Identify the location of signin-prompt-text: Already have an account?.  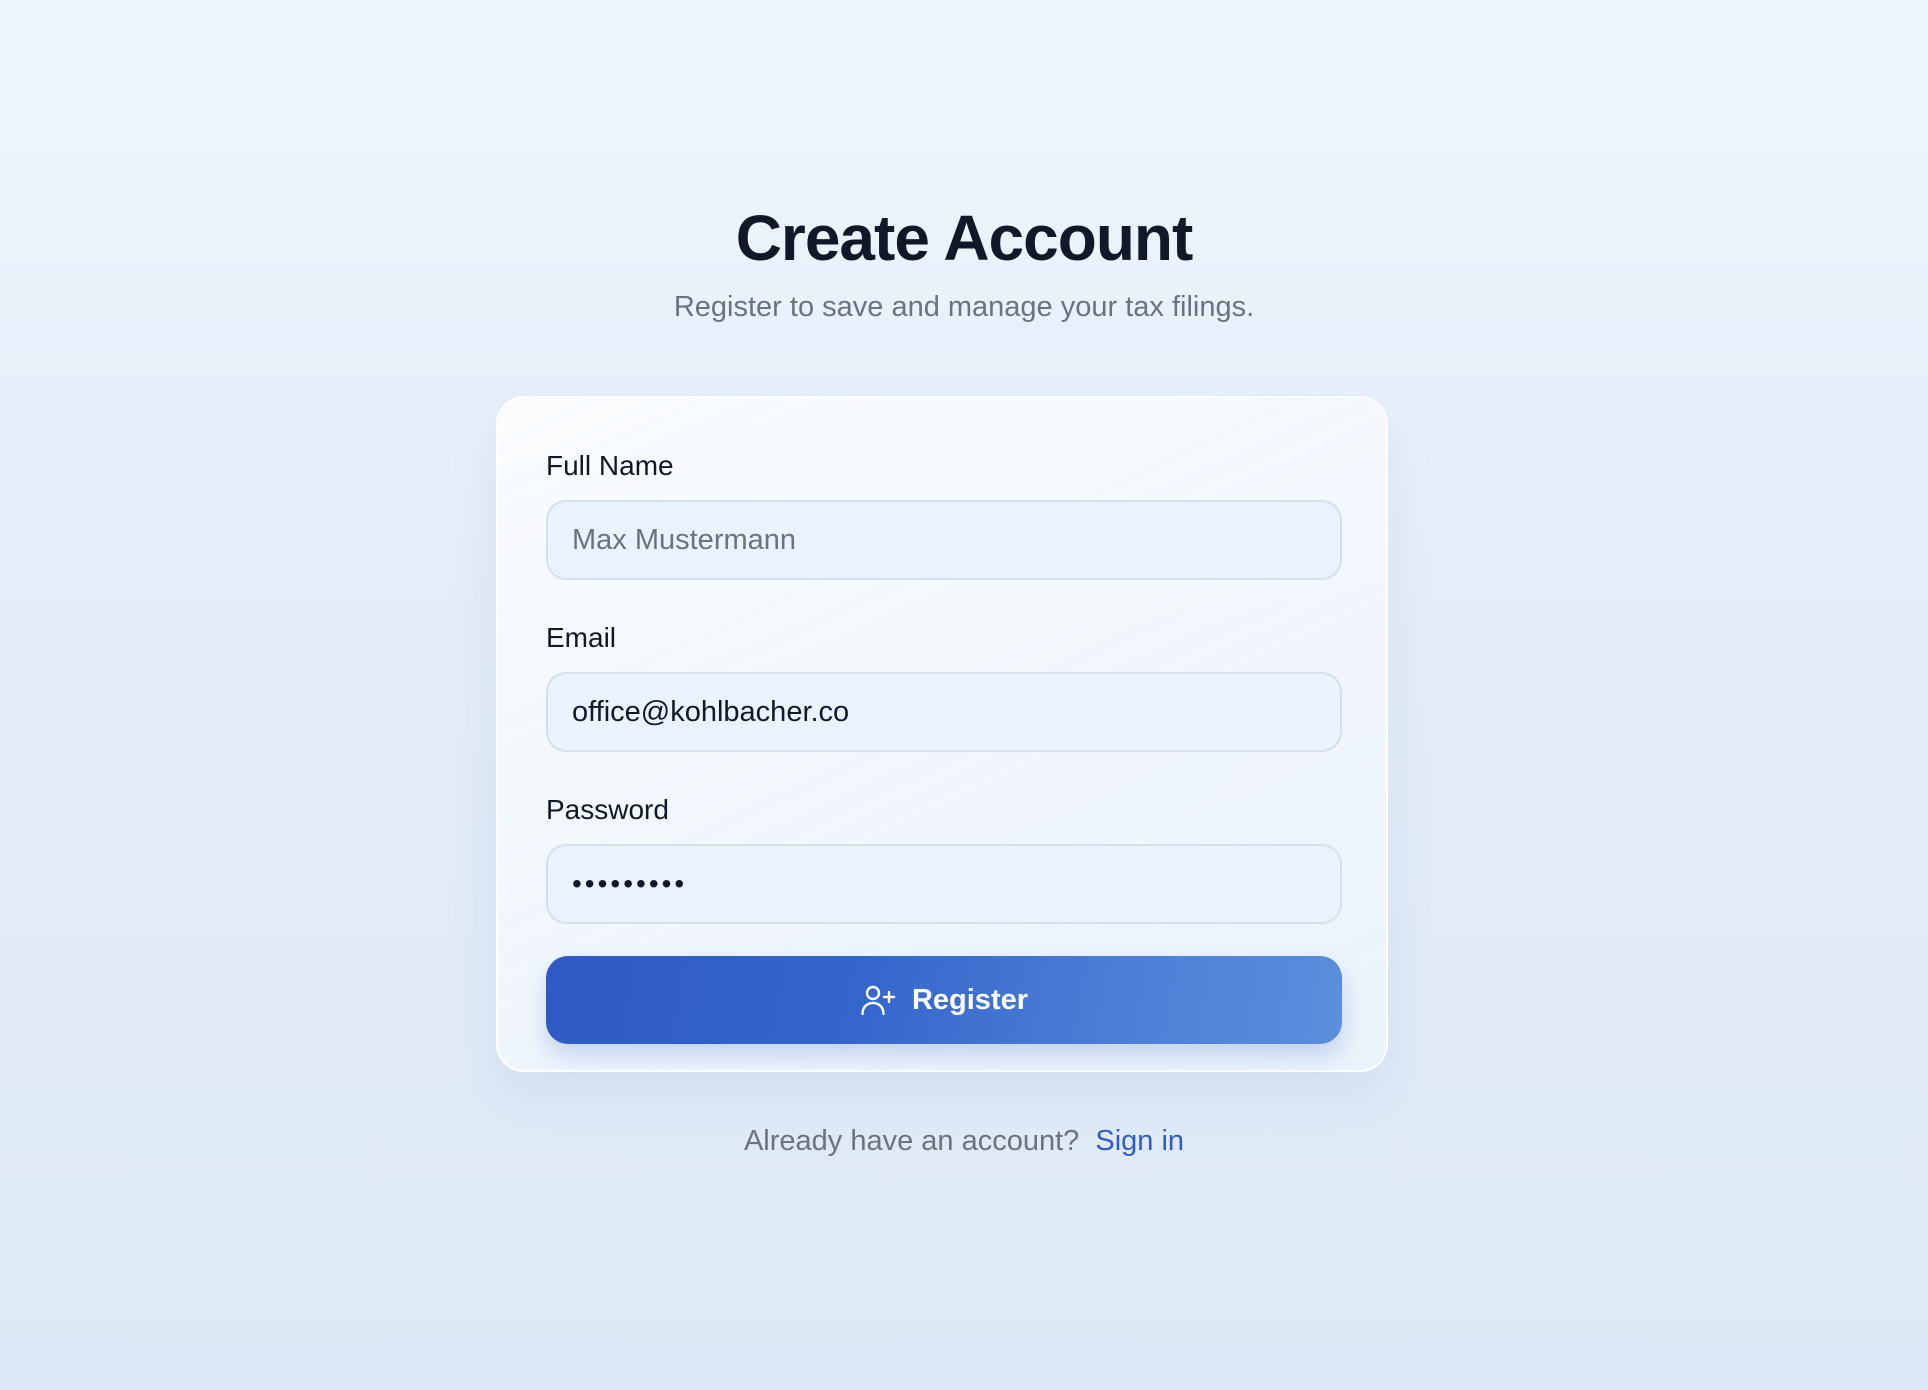
(911, 1141).